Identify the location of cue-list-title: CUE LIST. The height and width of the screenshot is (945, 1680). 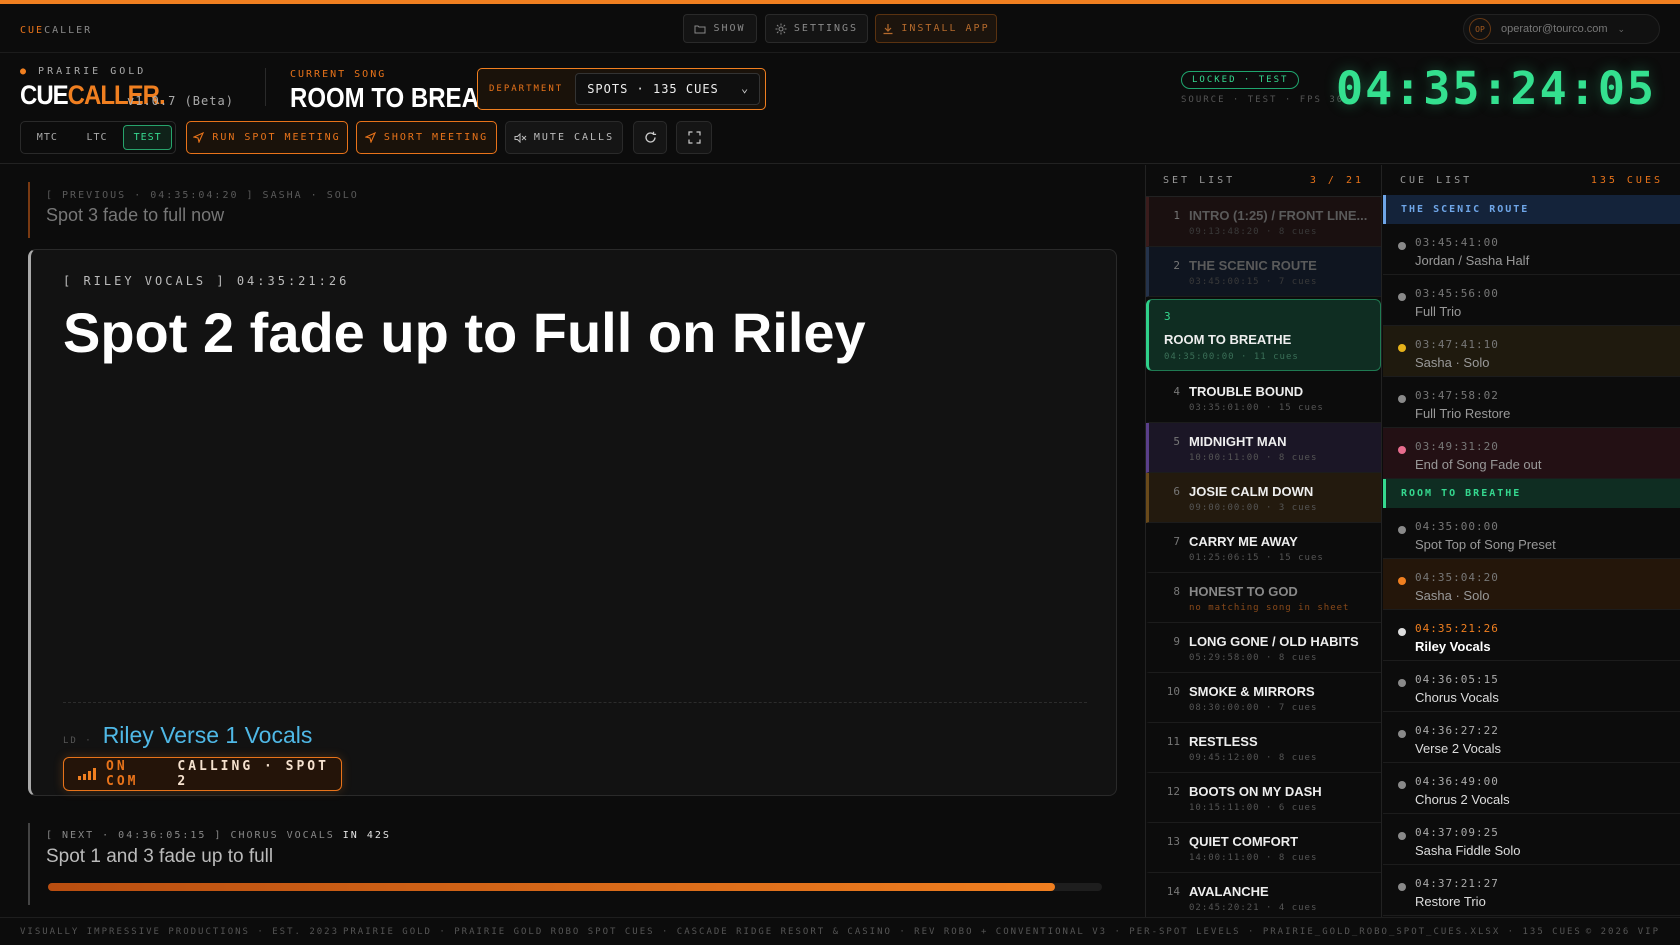
(1436, 180).